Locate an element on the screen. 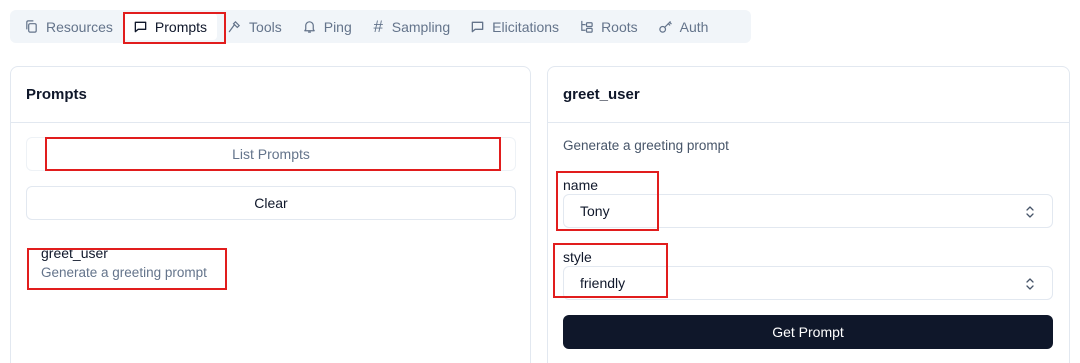  folder-tree-icon is located at coordinates (587, 26).